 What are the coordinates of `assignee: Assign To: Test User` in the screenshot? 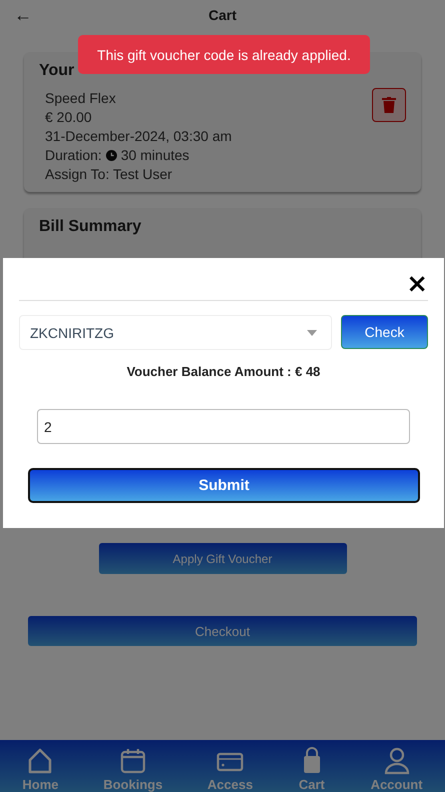 It's located at (109, 174).